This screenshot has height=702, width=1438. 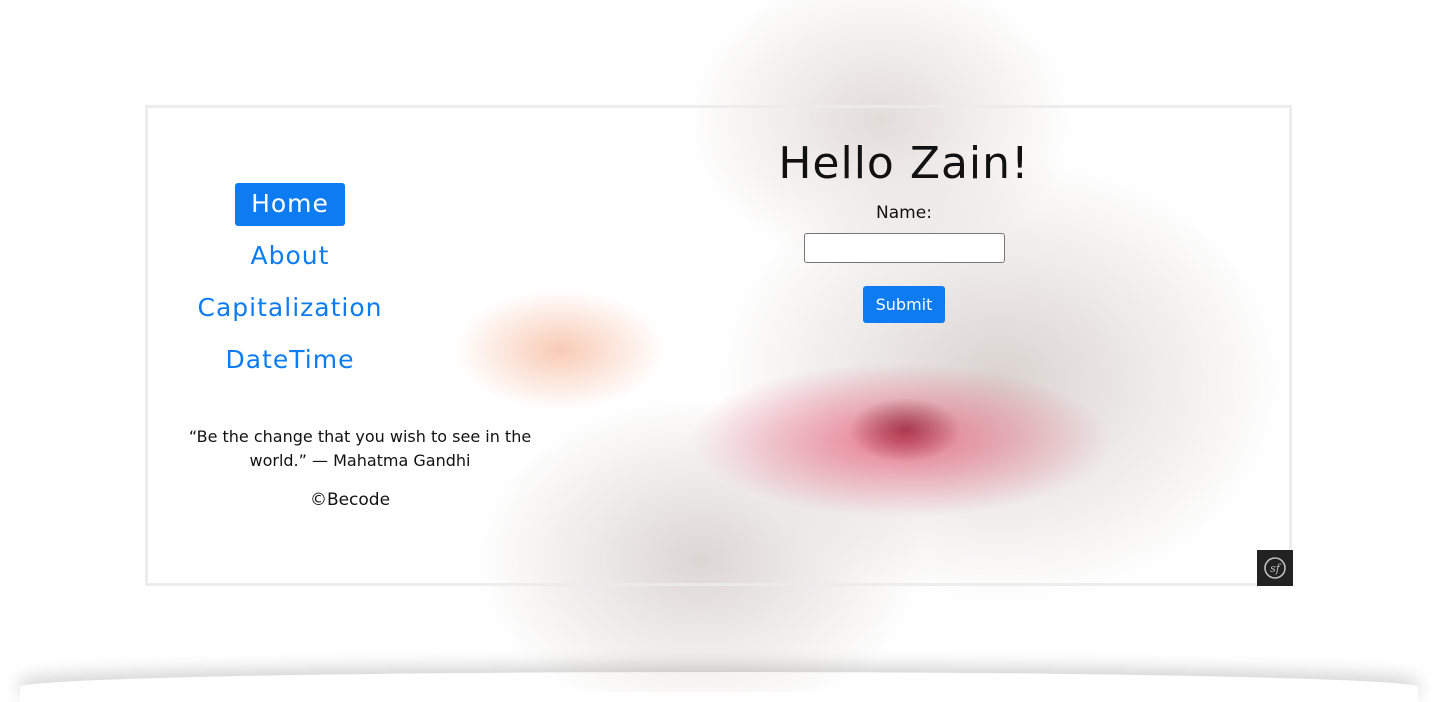 What do you see at coordinates (904, 304) in the screenshot?
I see `submit-button: Submit` at bounding box center [904, 304].